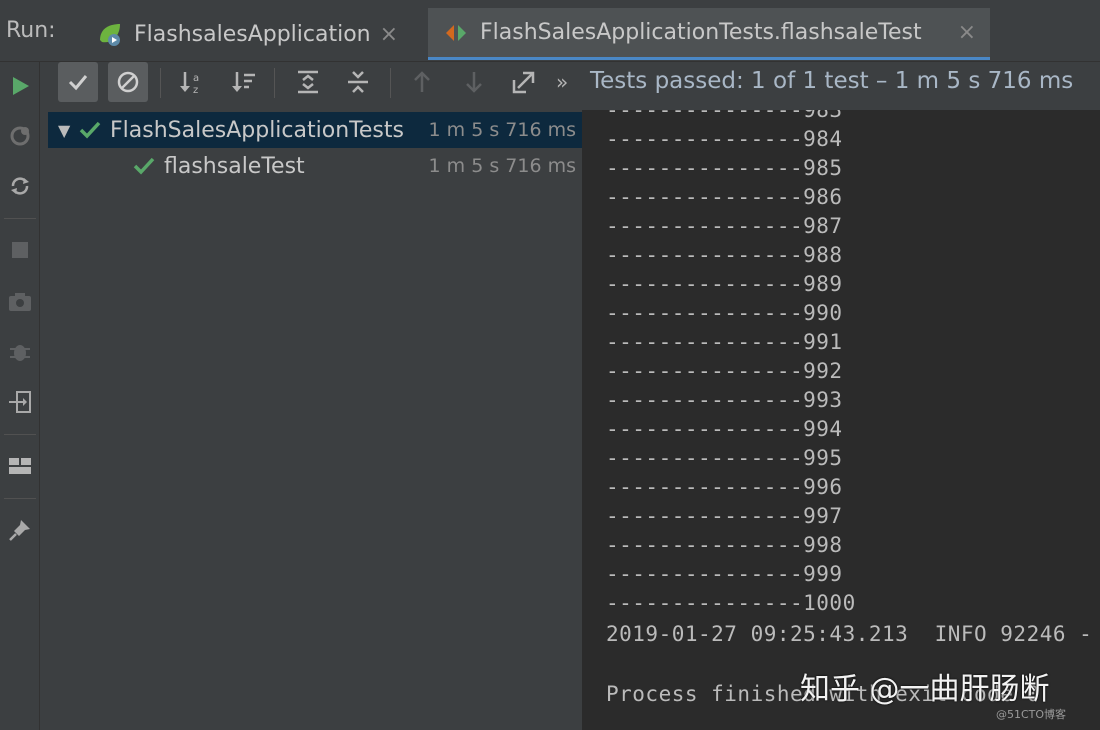 This screenshot has height=730, width=1100. What do you see at coordinates (724, 255) in the screenshot?
I see `console-line: ---------------988` at bounding box center [724, 255].